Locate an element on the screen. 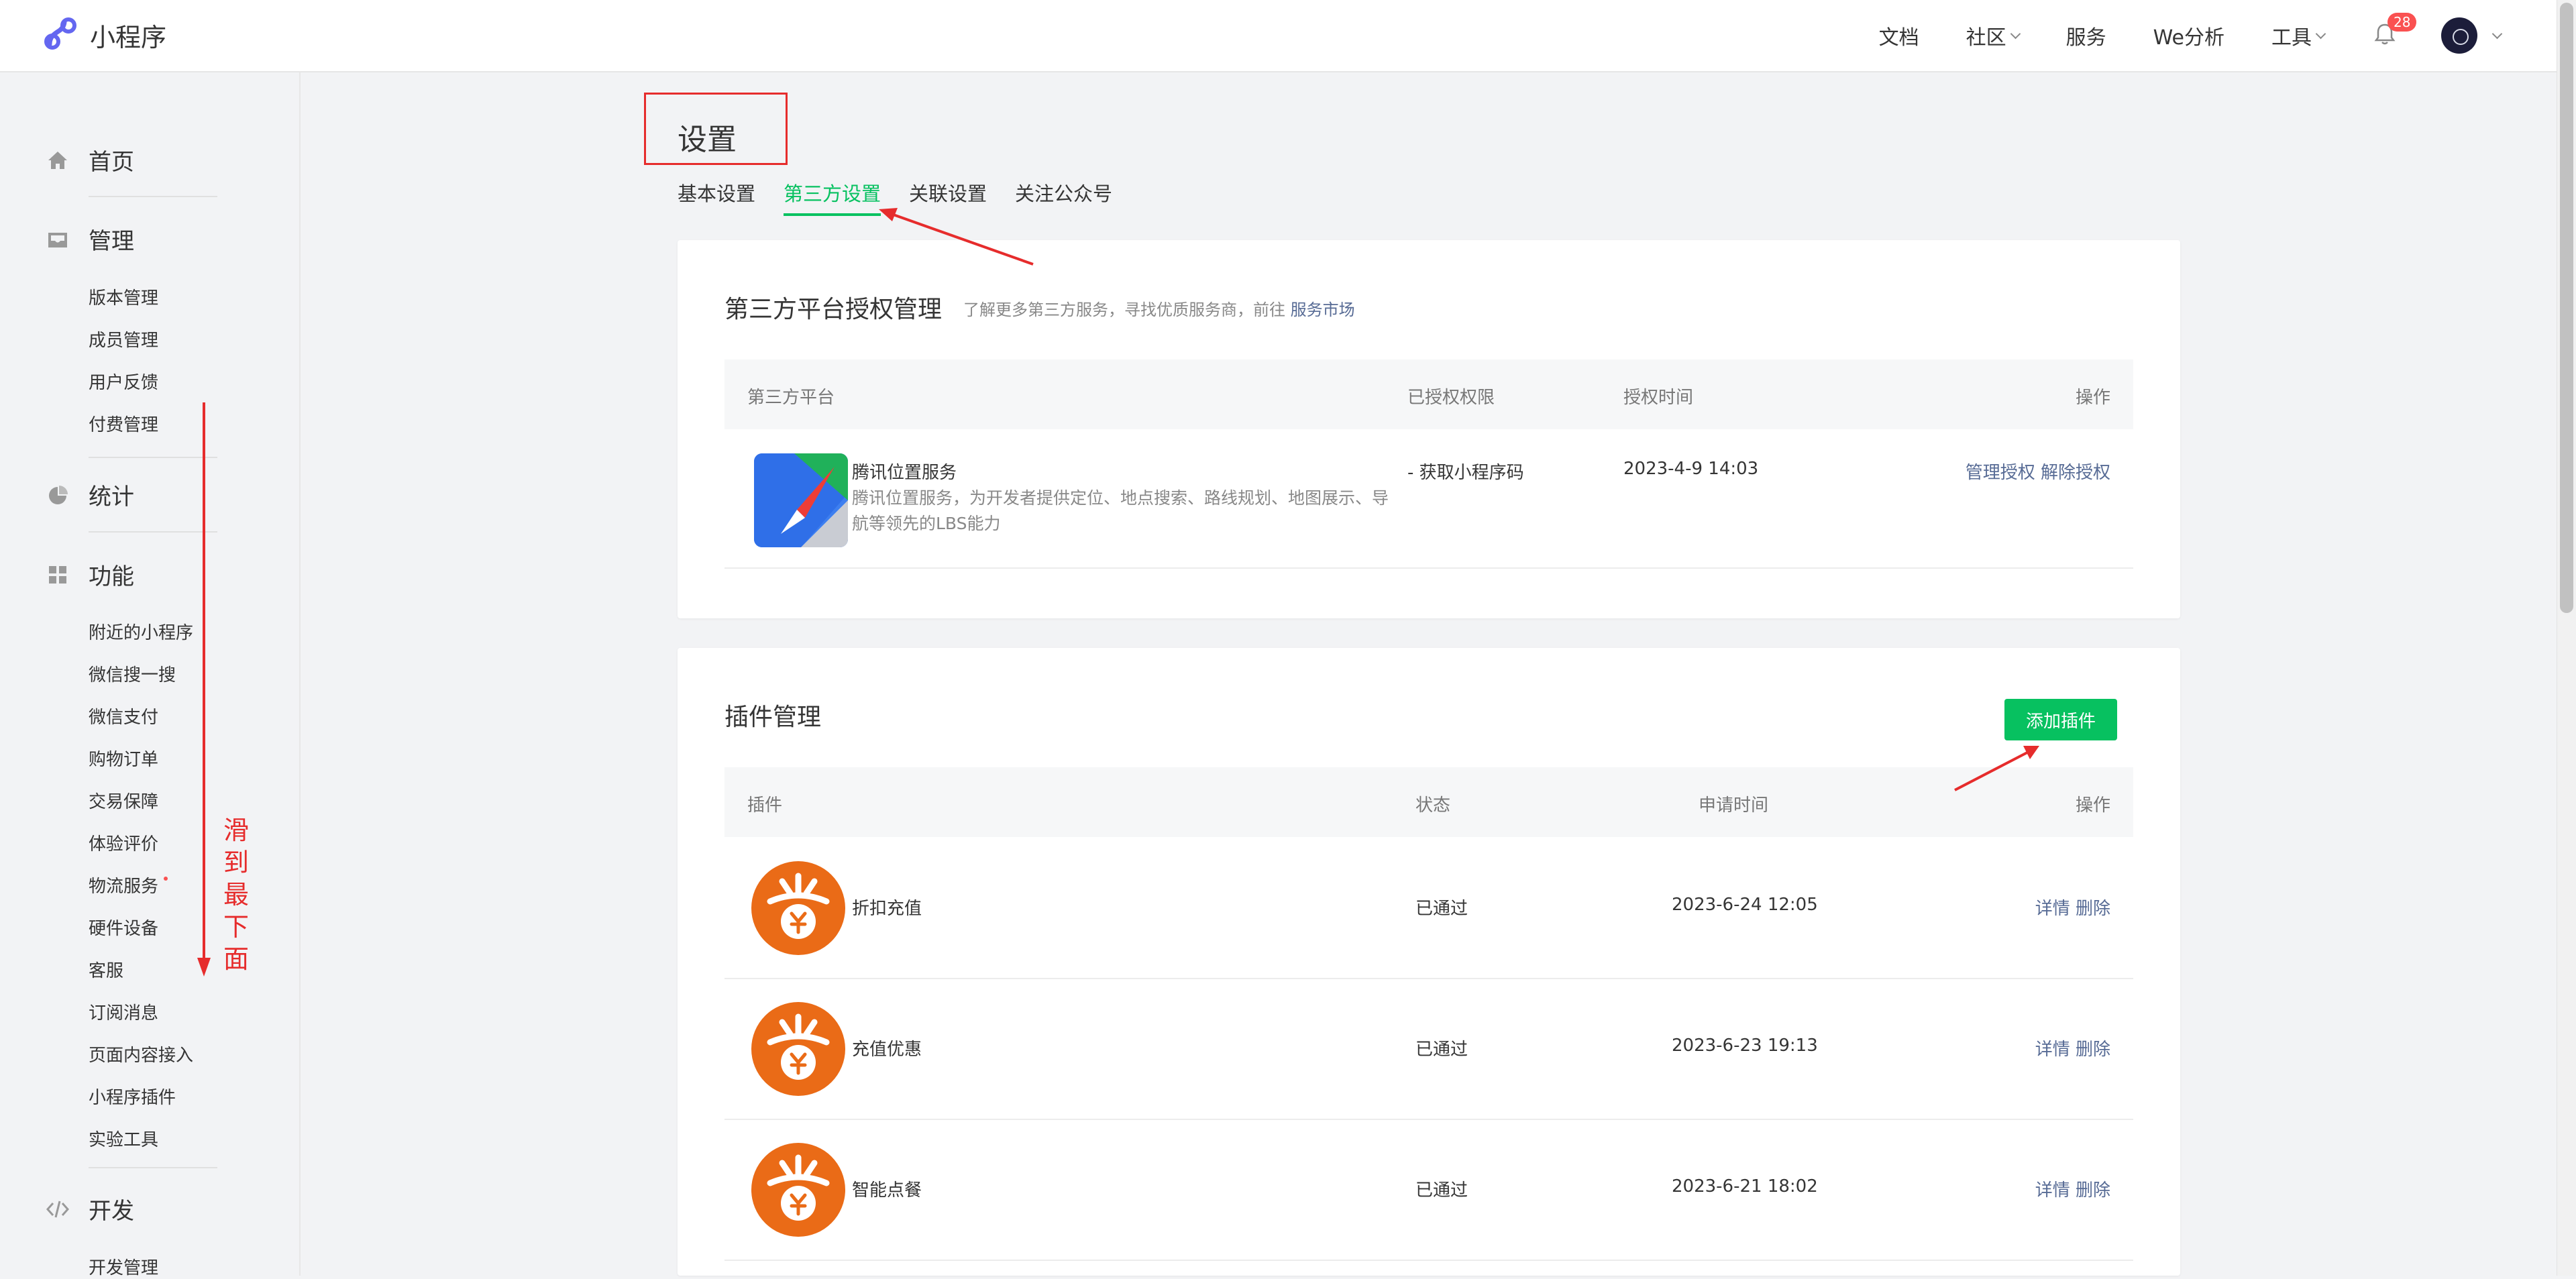  sidebar-item-members: 成员管理 is located at coordinates (123, 339).